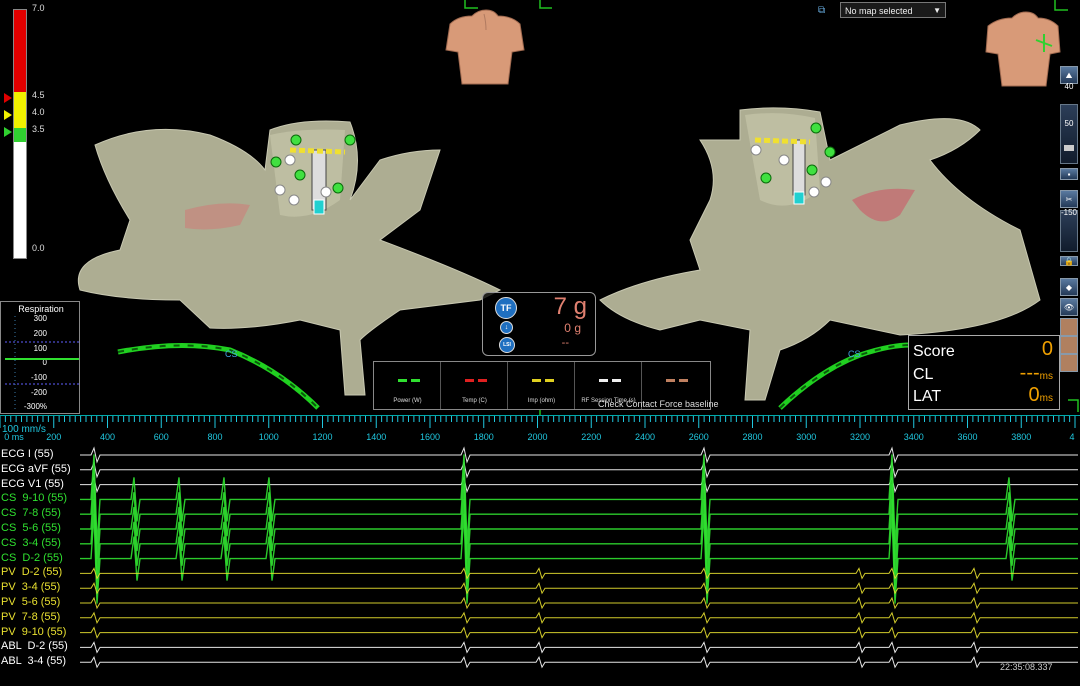  Describe the element at coordinates (27, 454) in the screenshot. I see `channel-label: ECG I (55)` at that location.